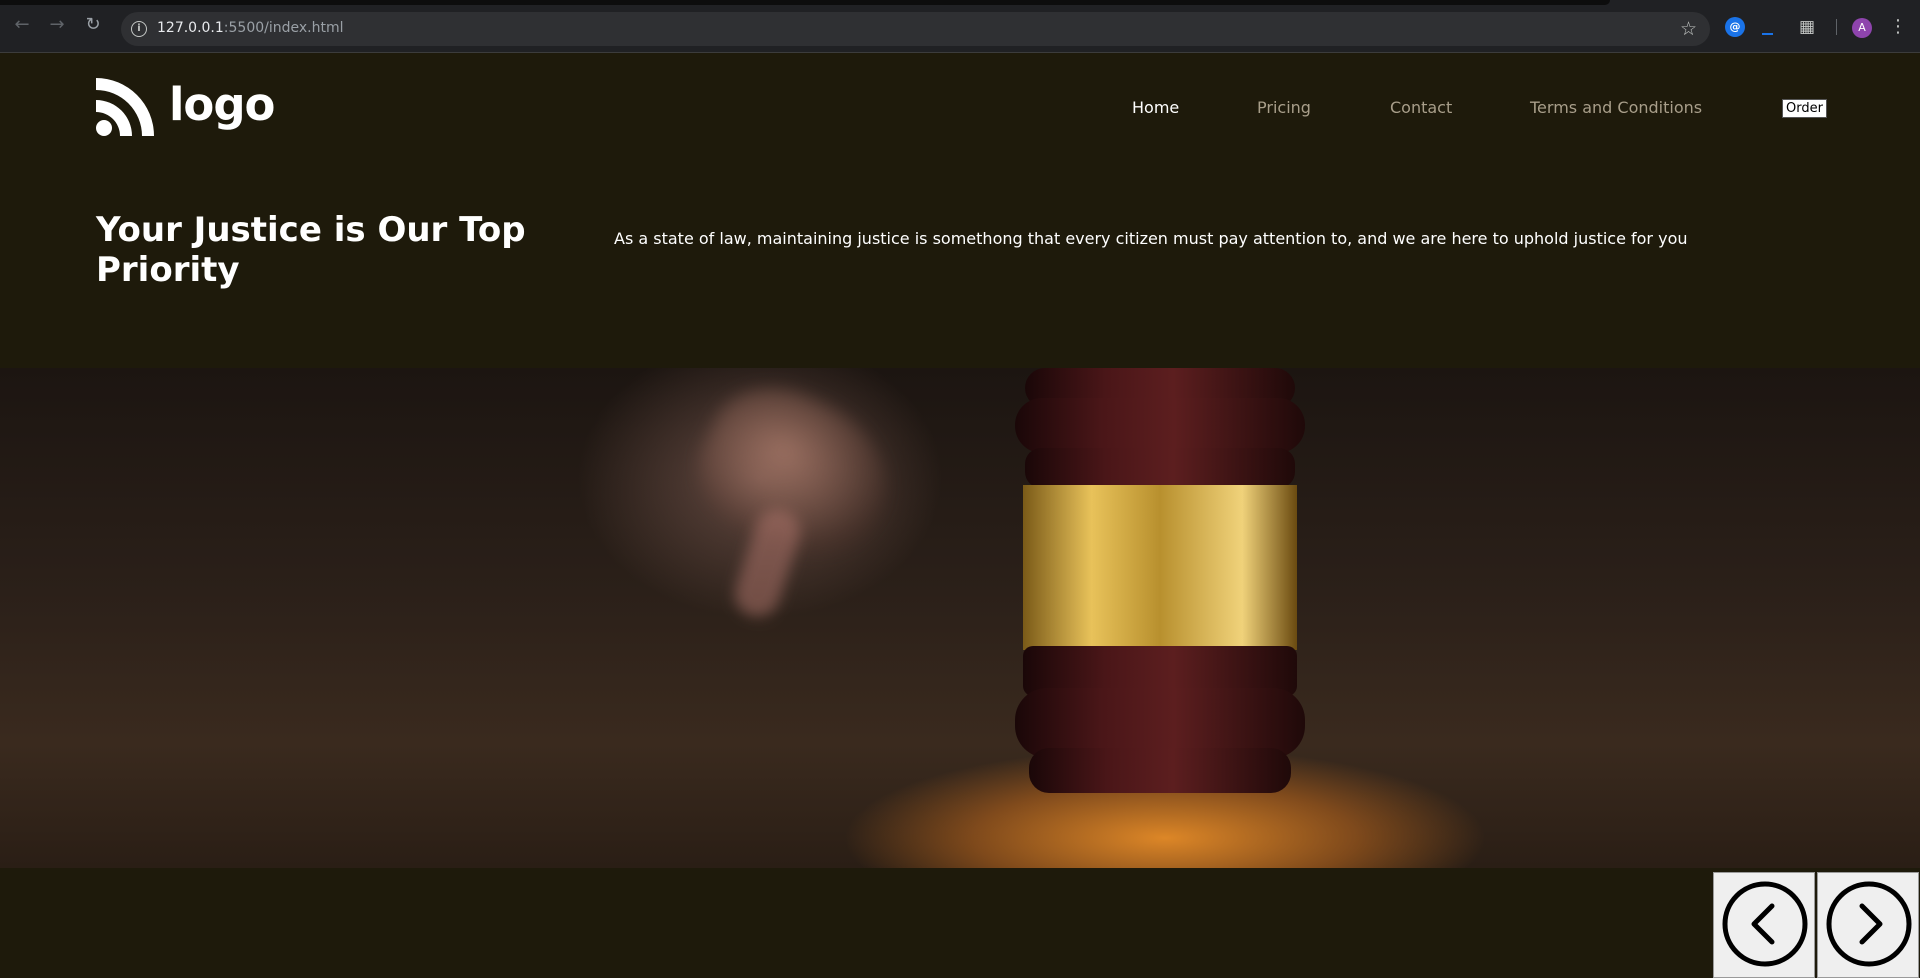  Describe the element at coordinates (22, 25) in the screenshot. I see `back-icon: ←` at that location.